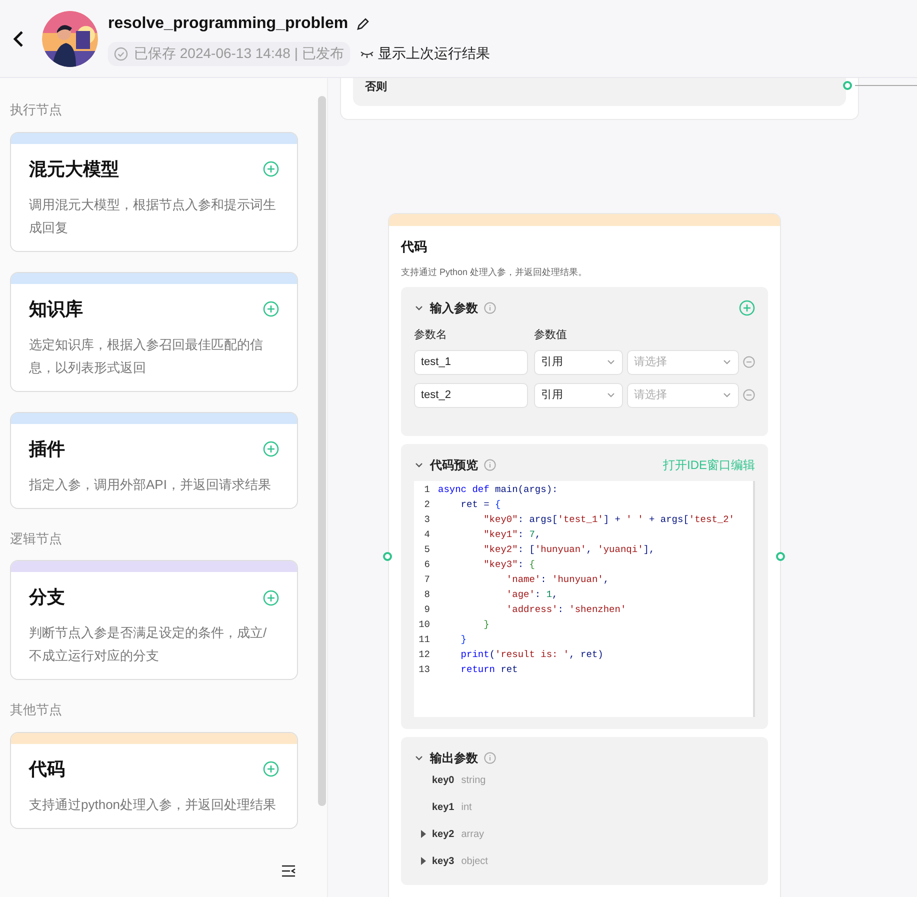 The height and width of the screenshot is (897, 917). I want to click on column-header: 参数值, so click(550, 335).